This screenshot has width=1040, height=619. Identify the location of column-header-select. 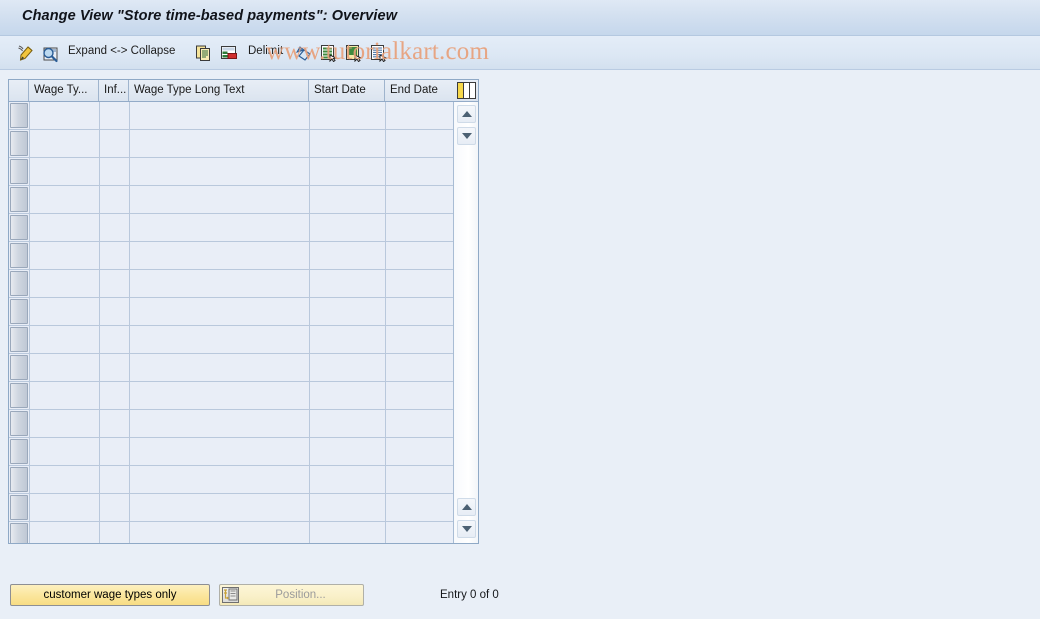
(19, 90).